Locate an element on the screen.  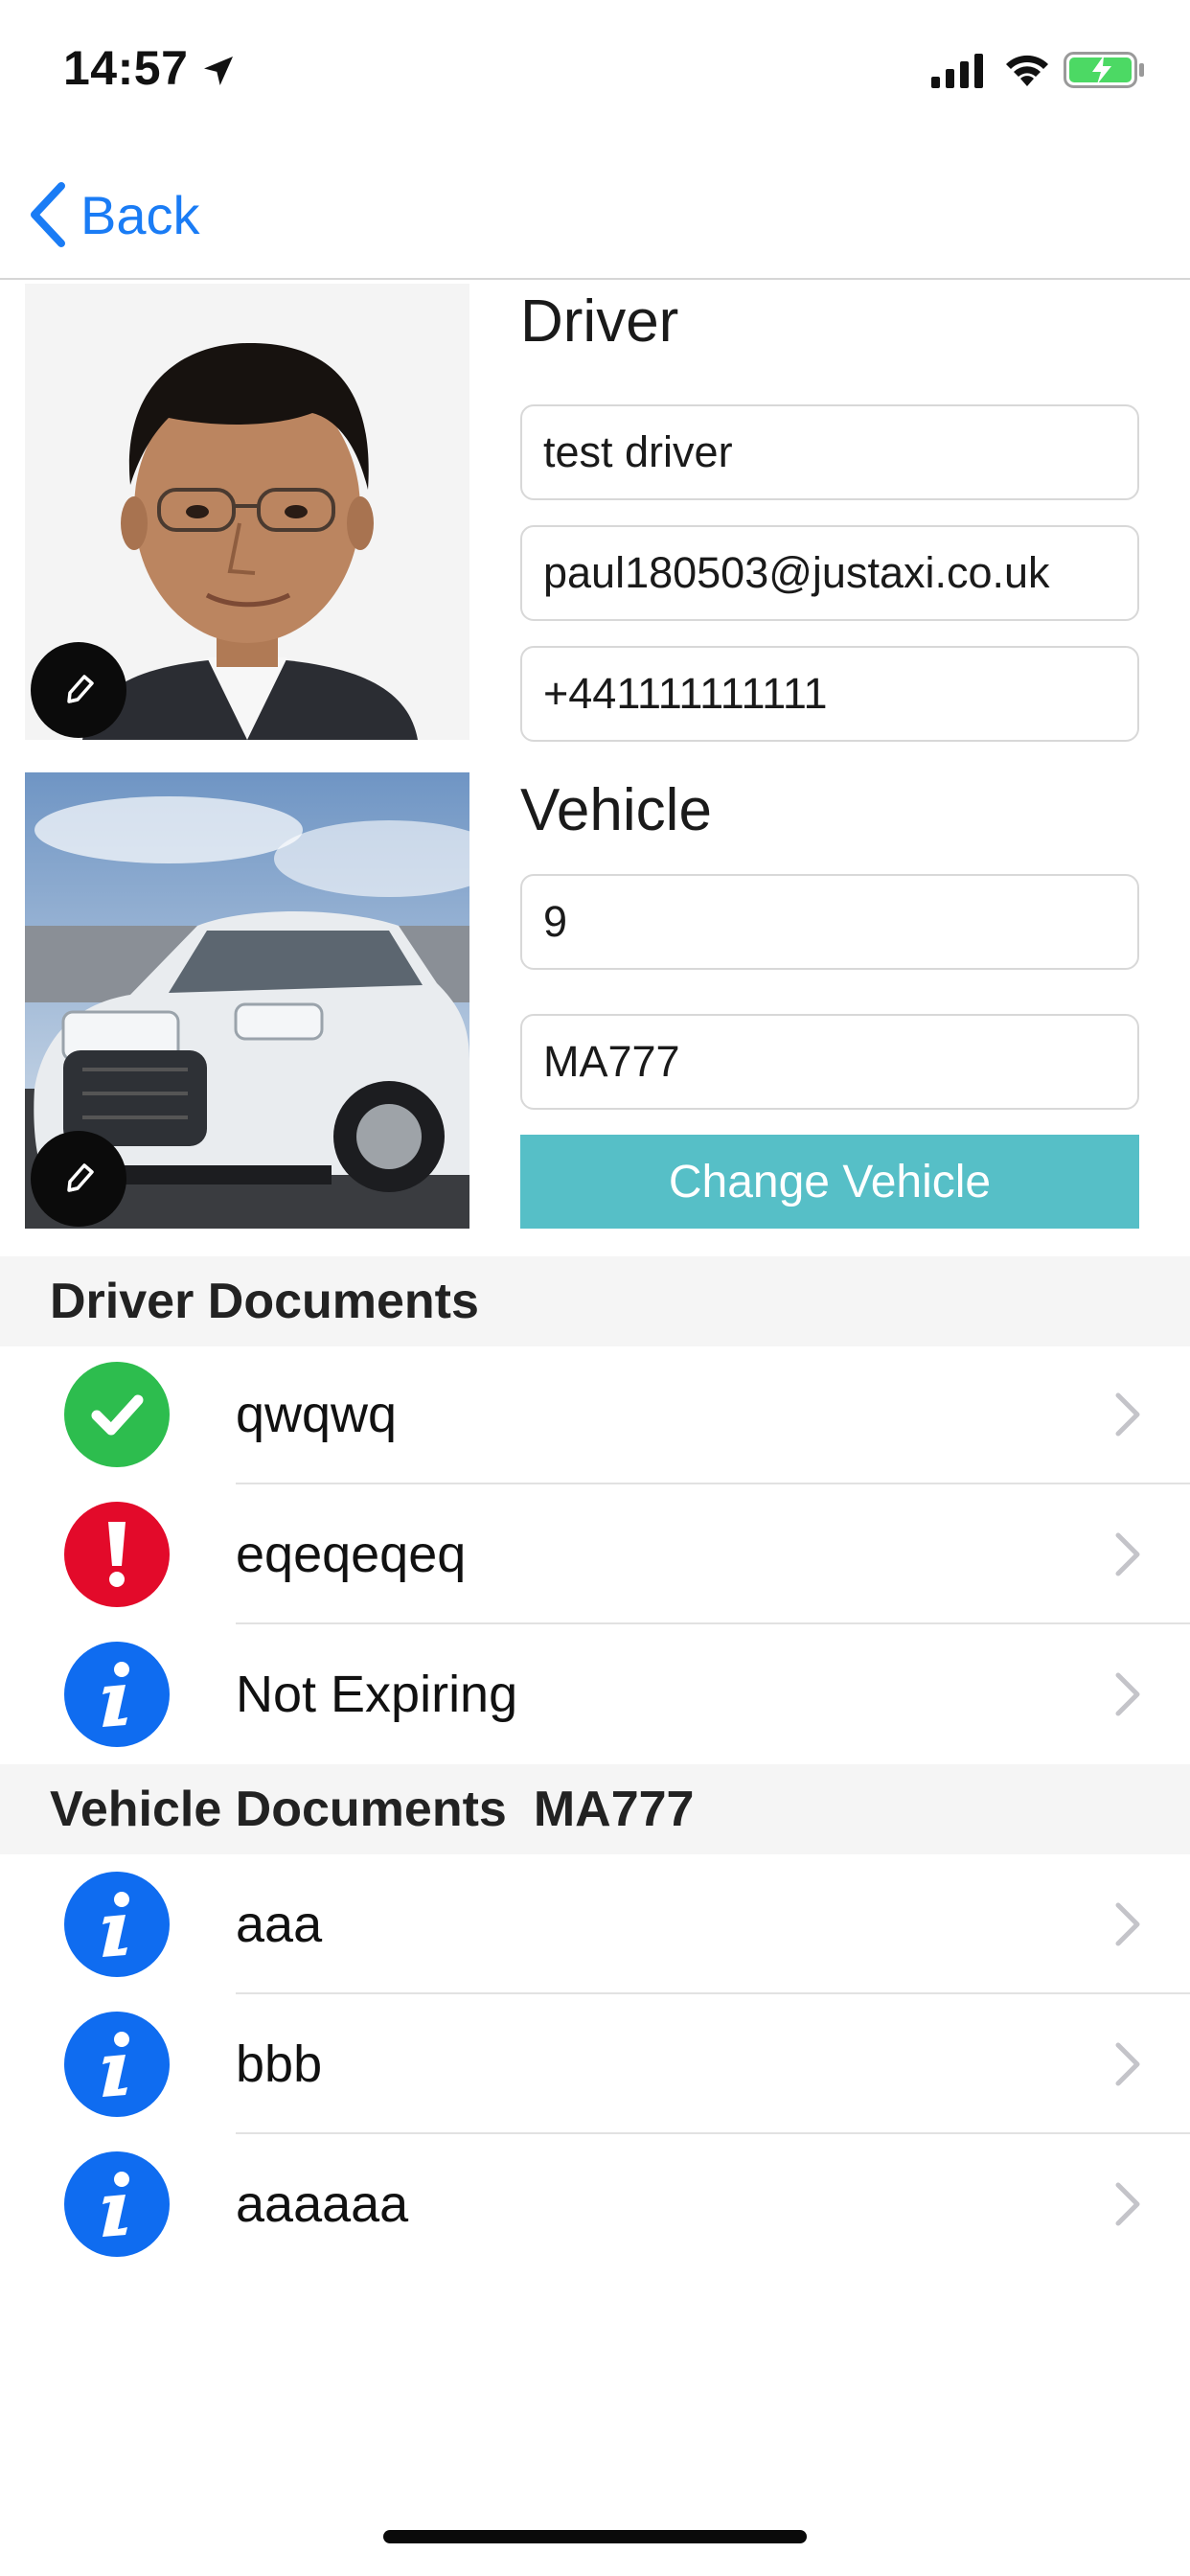
edit-vehicle-photo-button is located at coordinates (78, 1179).